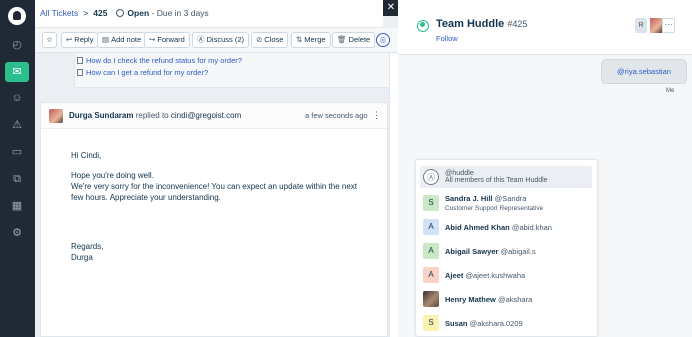  What do you see at coordinates (506, 251) in the screenshot?
I see `mention-option: A Abigail Sawyer @abigail.s` at bounding box center [506, 251].